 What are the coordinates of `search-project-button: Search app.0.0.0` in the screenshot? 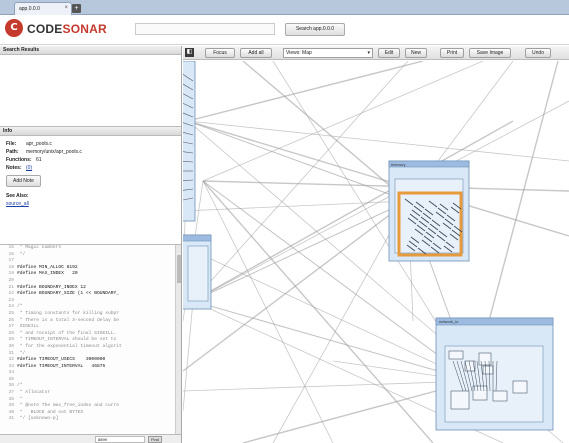 It's located at (315, 29).